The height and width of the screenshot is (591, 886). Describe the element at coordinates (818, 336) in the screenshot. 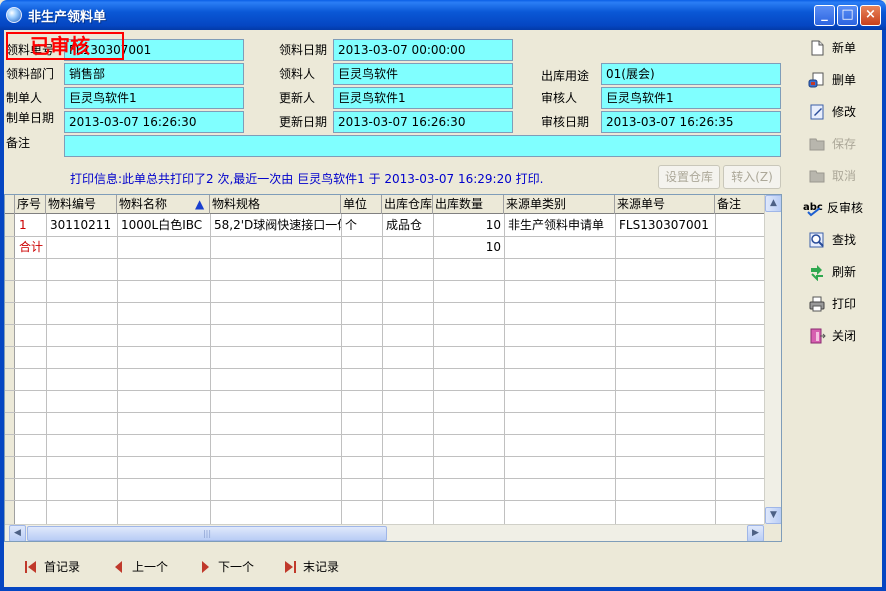

I see `exit-door-icon` at that location.